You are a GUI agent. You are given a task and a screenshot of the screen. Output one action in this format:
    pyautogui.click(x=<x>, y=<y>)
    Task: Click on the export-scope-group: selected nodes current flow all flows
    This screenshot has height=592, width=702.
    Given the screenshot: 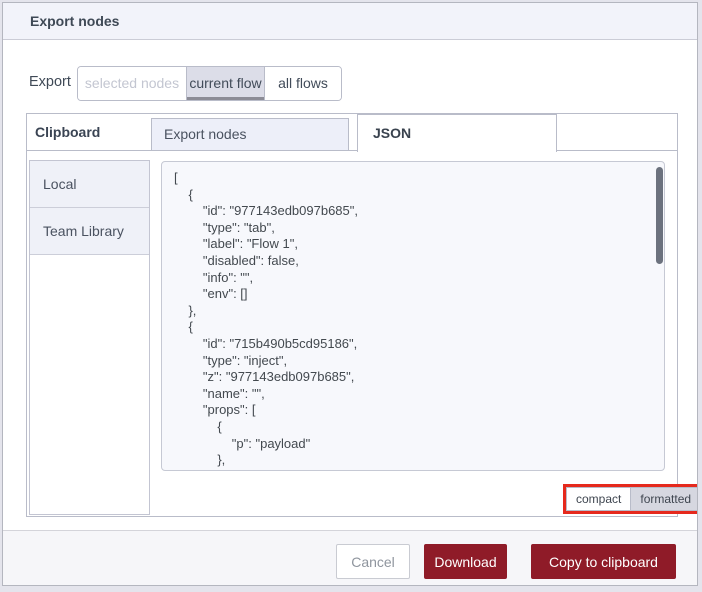 What is the action you would take?
    pyautogui.click(x=209, y=83)
    